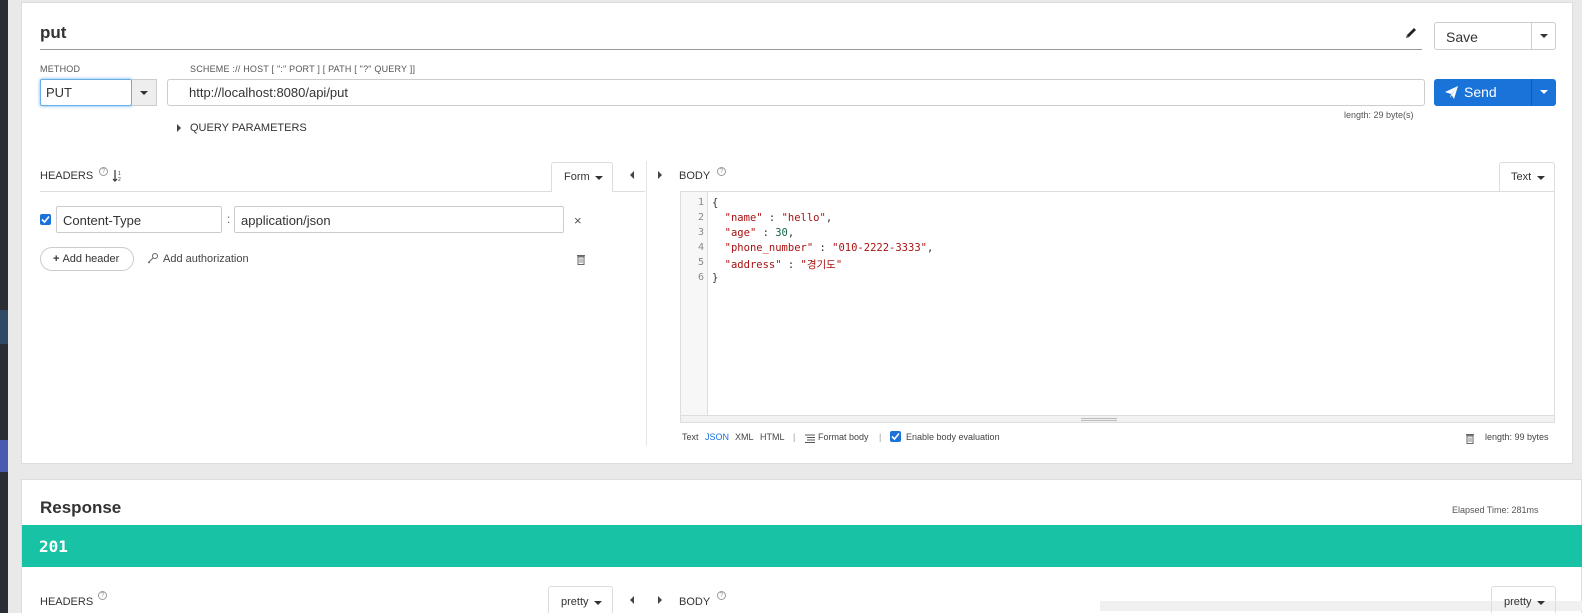 This screenshot has height=613, width=1582. What do you see at coordinates (796, 92) in the screenshot?
I see `url-input: http://localhost:8080/api/put` at bounding box center [796, 92].